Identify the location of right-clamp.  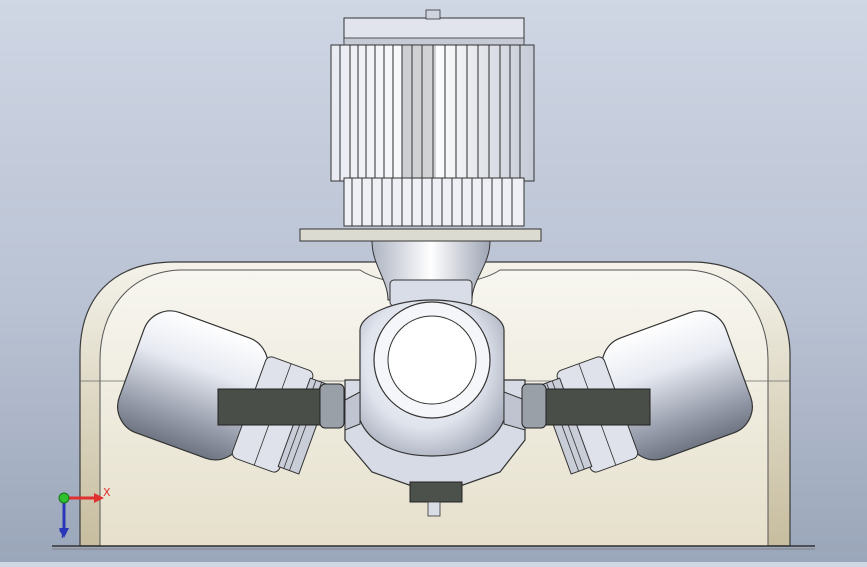
(586, 406).